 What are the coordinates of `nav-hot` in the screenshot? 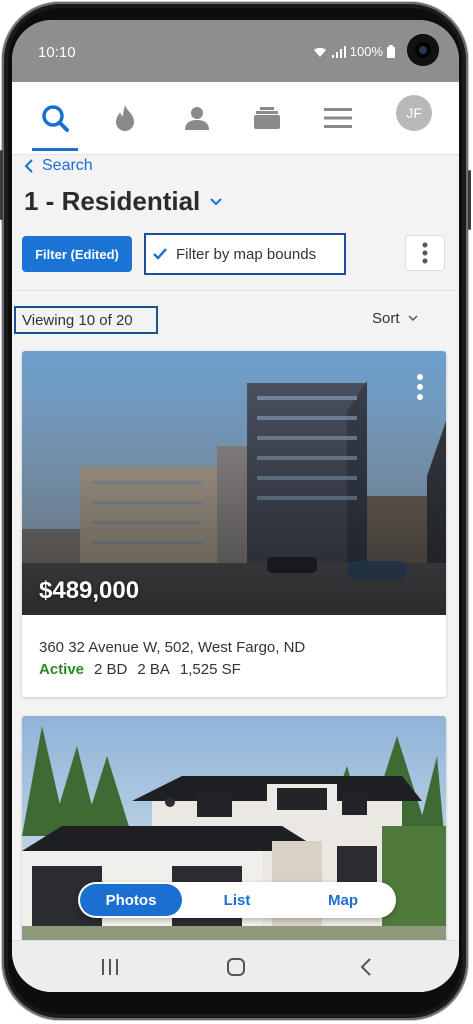 It's located at (125, 118).